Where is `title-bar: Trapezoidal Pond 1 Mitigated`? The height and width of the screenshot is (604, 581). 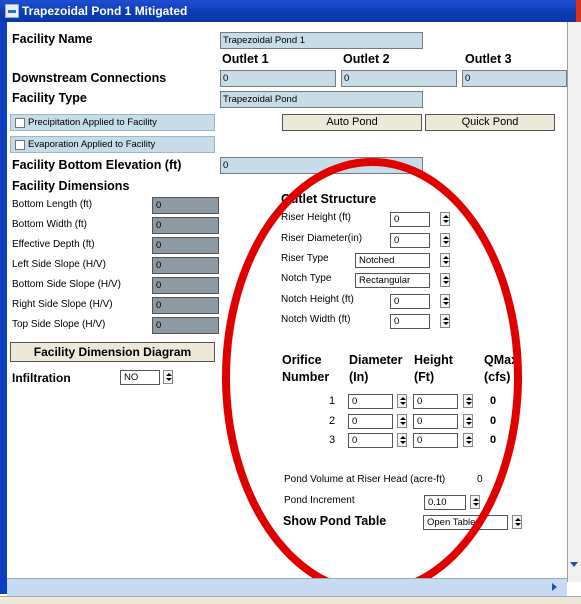 title-bar: Trapezoidal Pond 1 Mitigated is located at coordinates (288, 11).